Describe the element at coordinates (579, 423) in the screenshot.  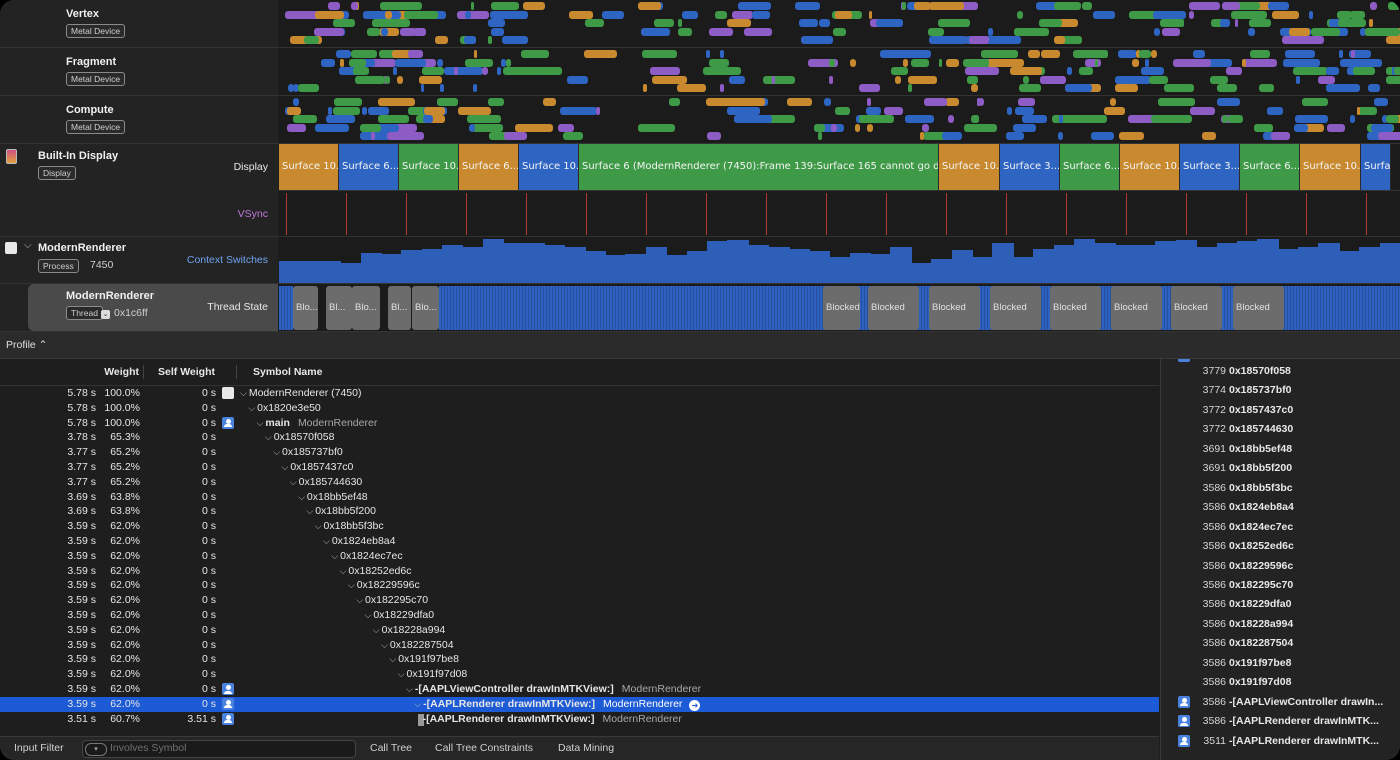
I see `call-tree-row: 5.78 s 100.0% 0 s ⌵ main ModernRenderer` at that location.